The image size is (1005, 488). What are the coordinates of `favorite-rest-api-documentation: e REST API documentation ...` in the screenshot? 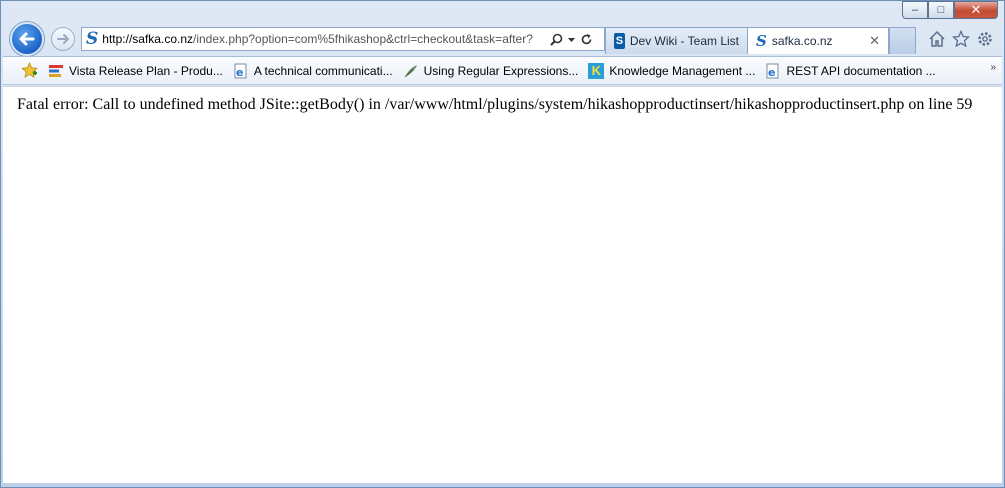 It's located at (850, 71).